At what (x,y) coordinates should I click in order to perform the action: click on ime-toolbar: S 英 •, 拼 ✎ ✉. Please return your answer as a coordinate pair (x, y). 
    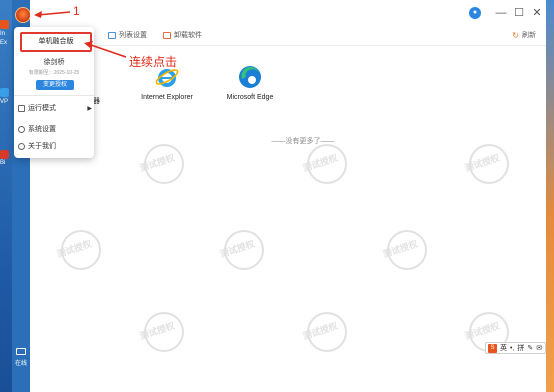
    Looking at the image, I should click on (515, 348).